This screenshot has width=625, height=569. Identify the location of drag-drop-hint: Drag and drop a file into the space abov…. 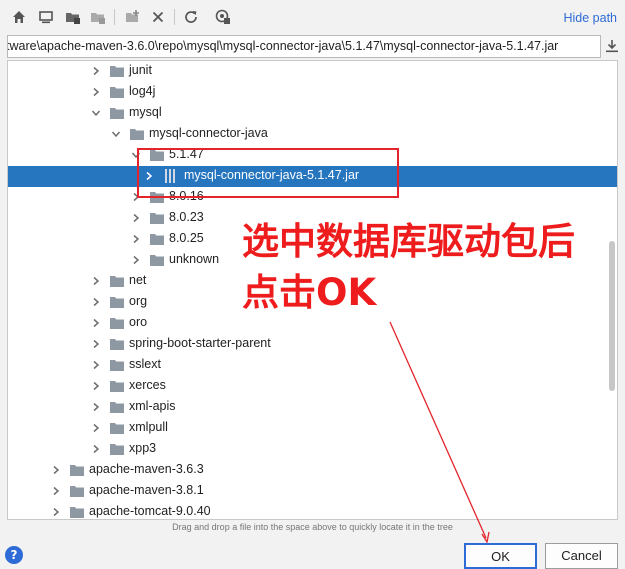
(312, 527).